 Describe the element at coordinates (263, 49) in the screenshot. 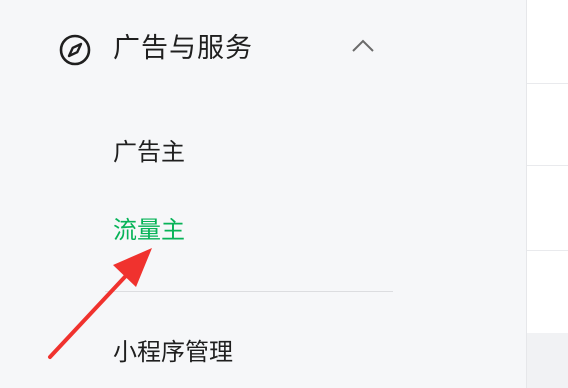

I see `section-header-ads-services: 广告与服务` at that location.